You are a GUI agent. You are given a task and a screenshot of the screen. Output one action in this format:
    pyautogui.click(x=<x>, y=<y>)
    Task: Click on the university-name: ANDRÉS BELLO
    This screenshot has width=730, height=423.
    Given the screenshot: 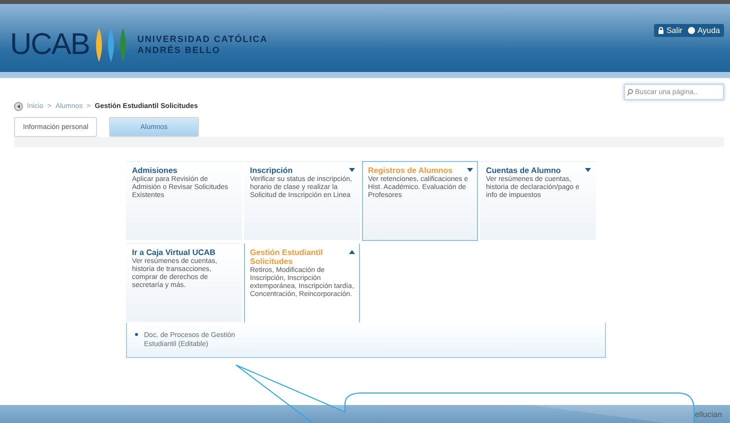 What is the action you would take?
    pyautogui.click(x=179, y=50)
    